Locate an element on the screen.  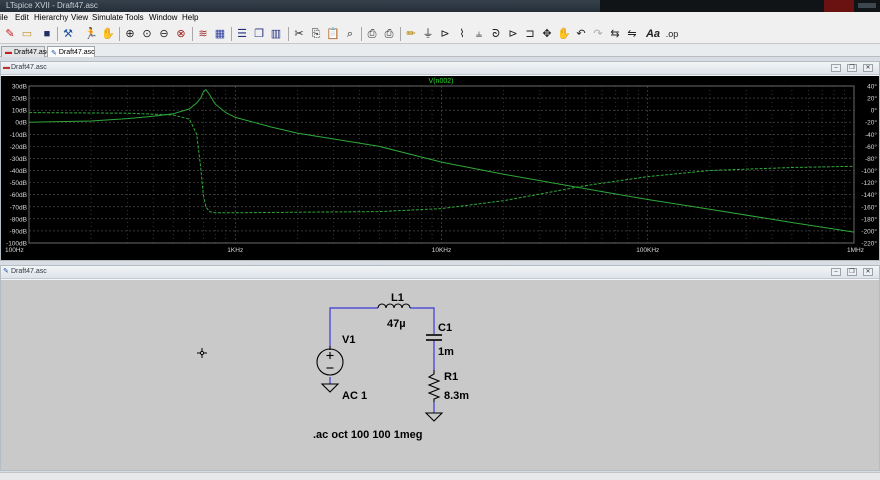
wire-l1-to-c1 is located at coordinates (422, 320).